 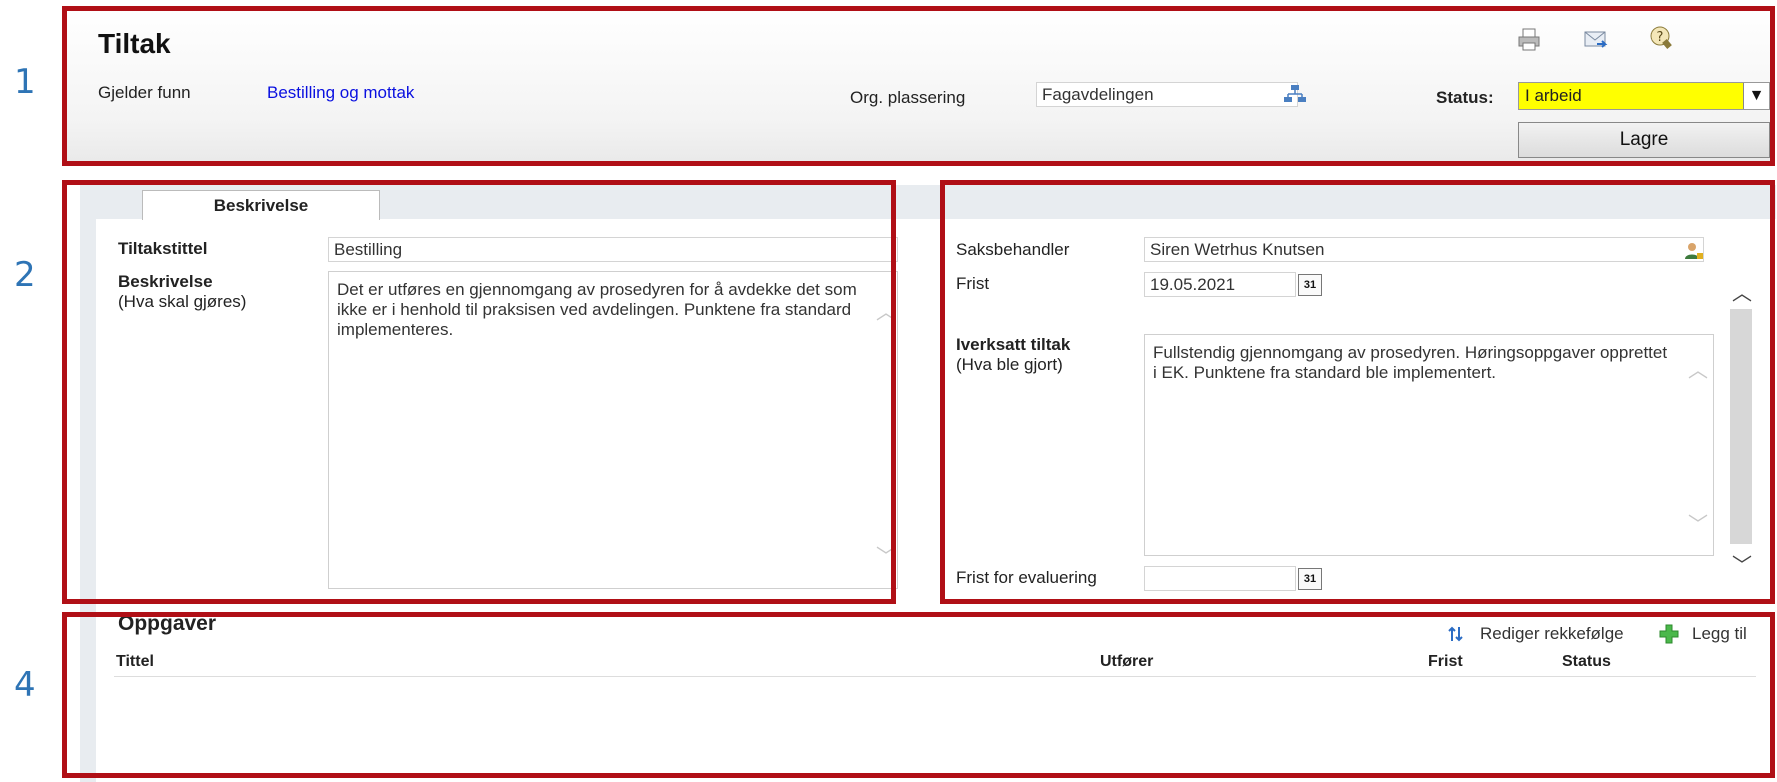 I want to click on reorder-button: Rediger rekkefølge, so click(x=1552, y=634).